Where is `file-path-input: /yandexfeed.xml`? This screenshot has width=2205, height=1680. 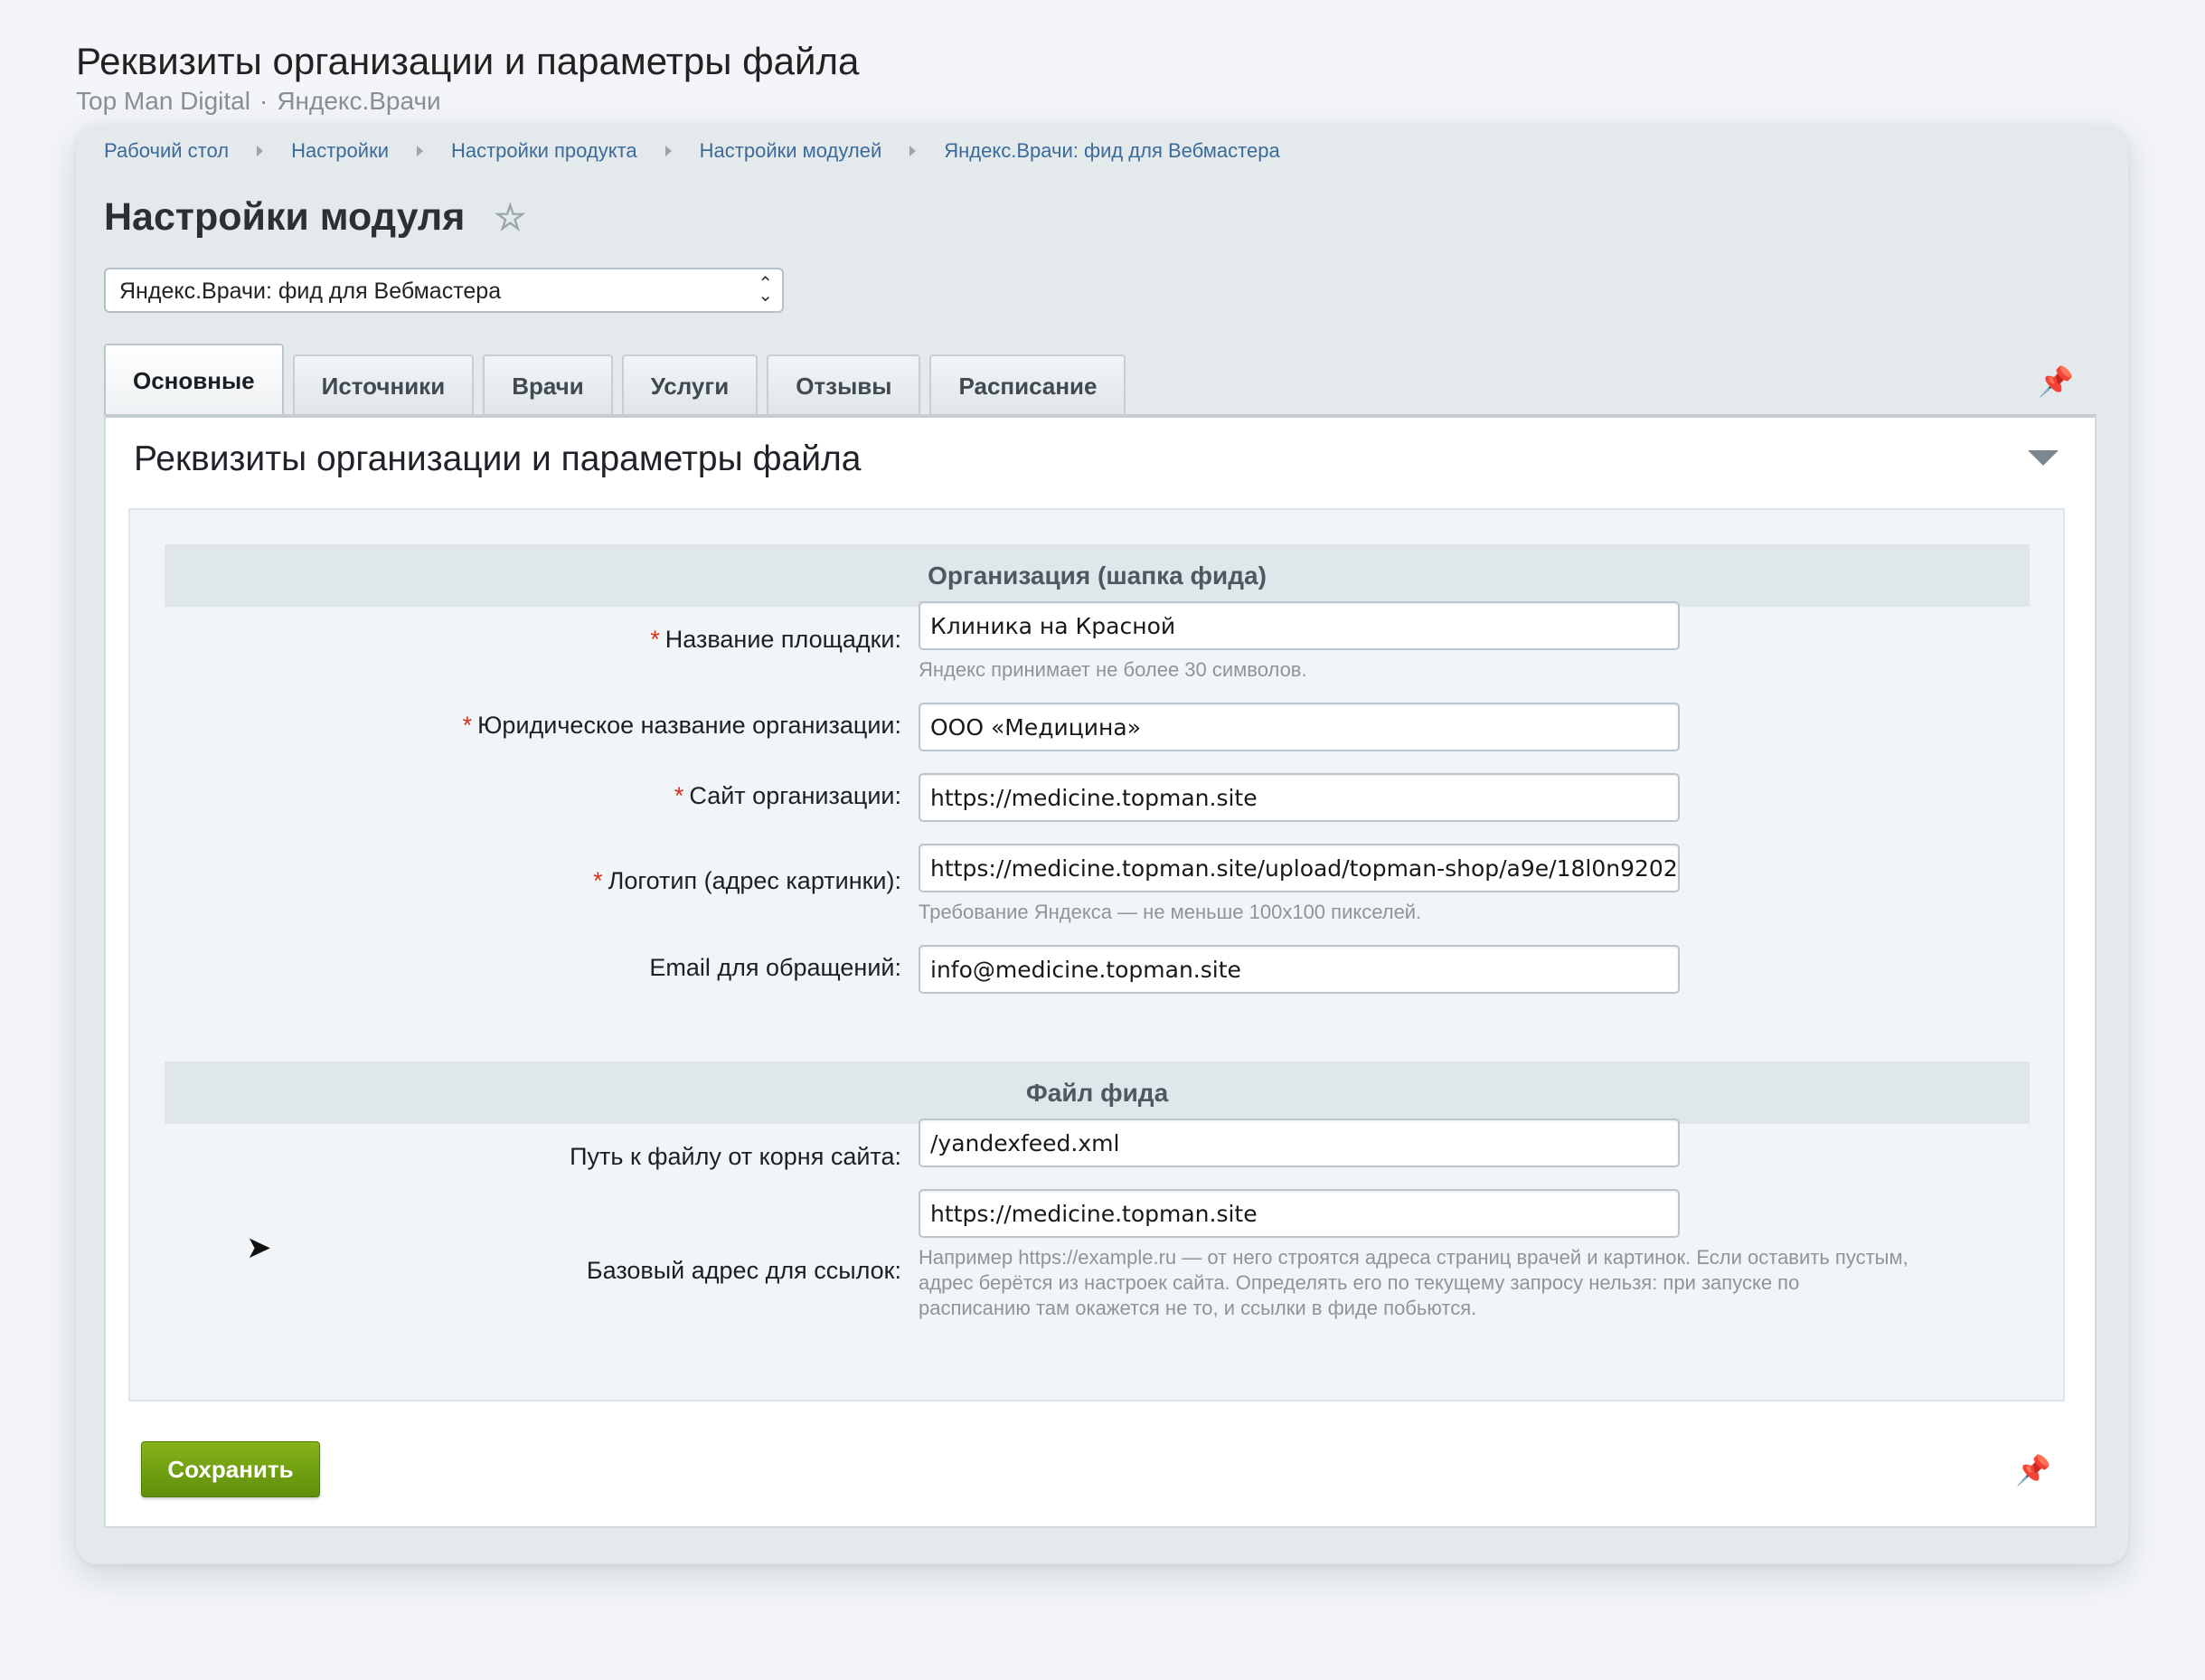
file-path-input: /yandexfeed.xml is located at coordinates (1299, 1143).